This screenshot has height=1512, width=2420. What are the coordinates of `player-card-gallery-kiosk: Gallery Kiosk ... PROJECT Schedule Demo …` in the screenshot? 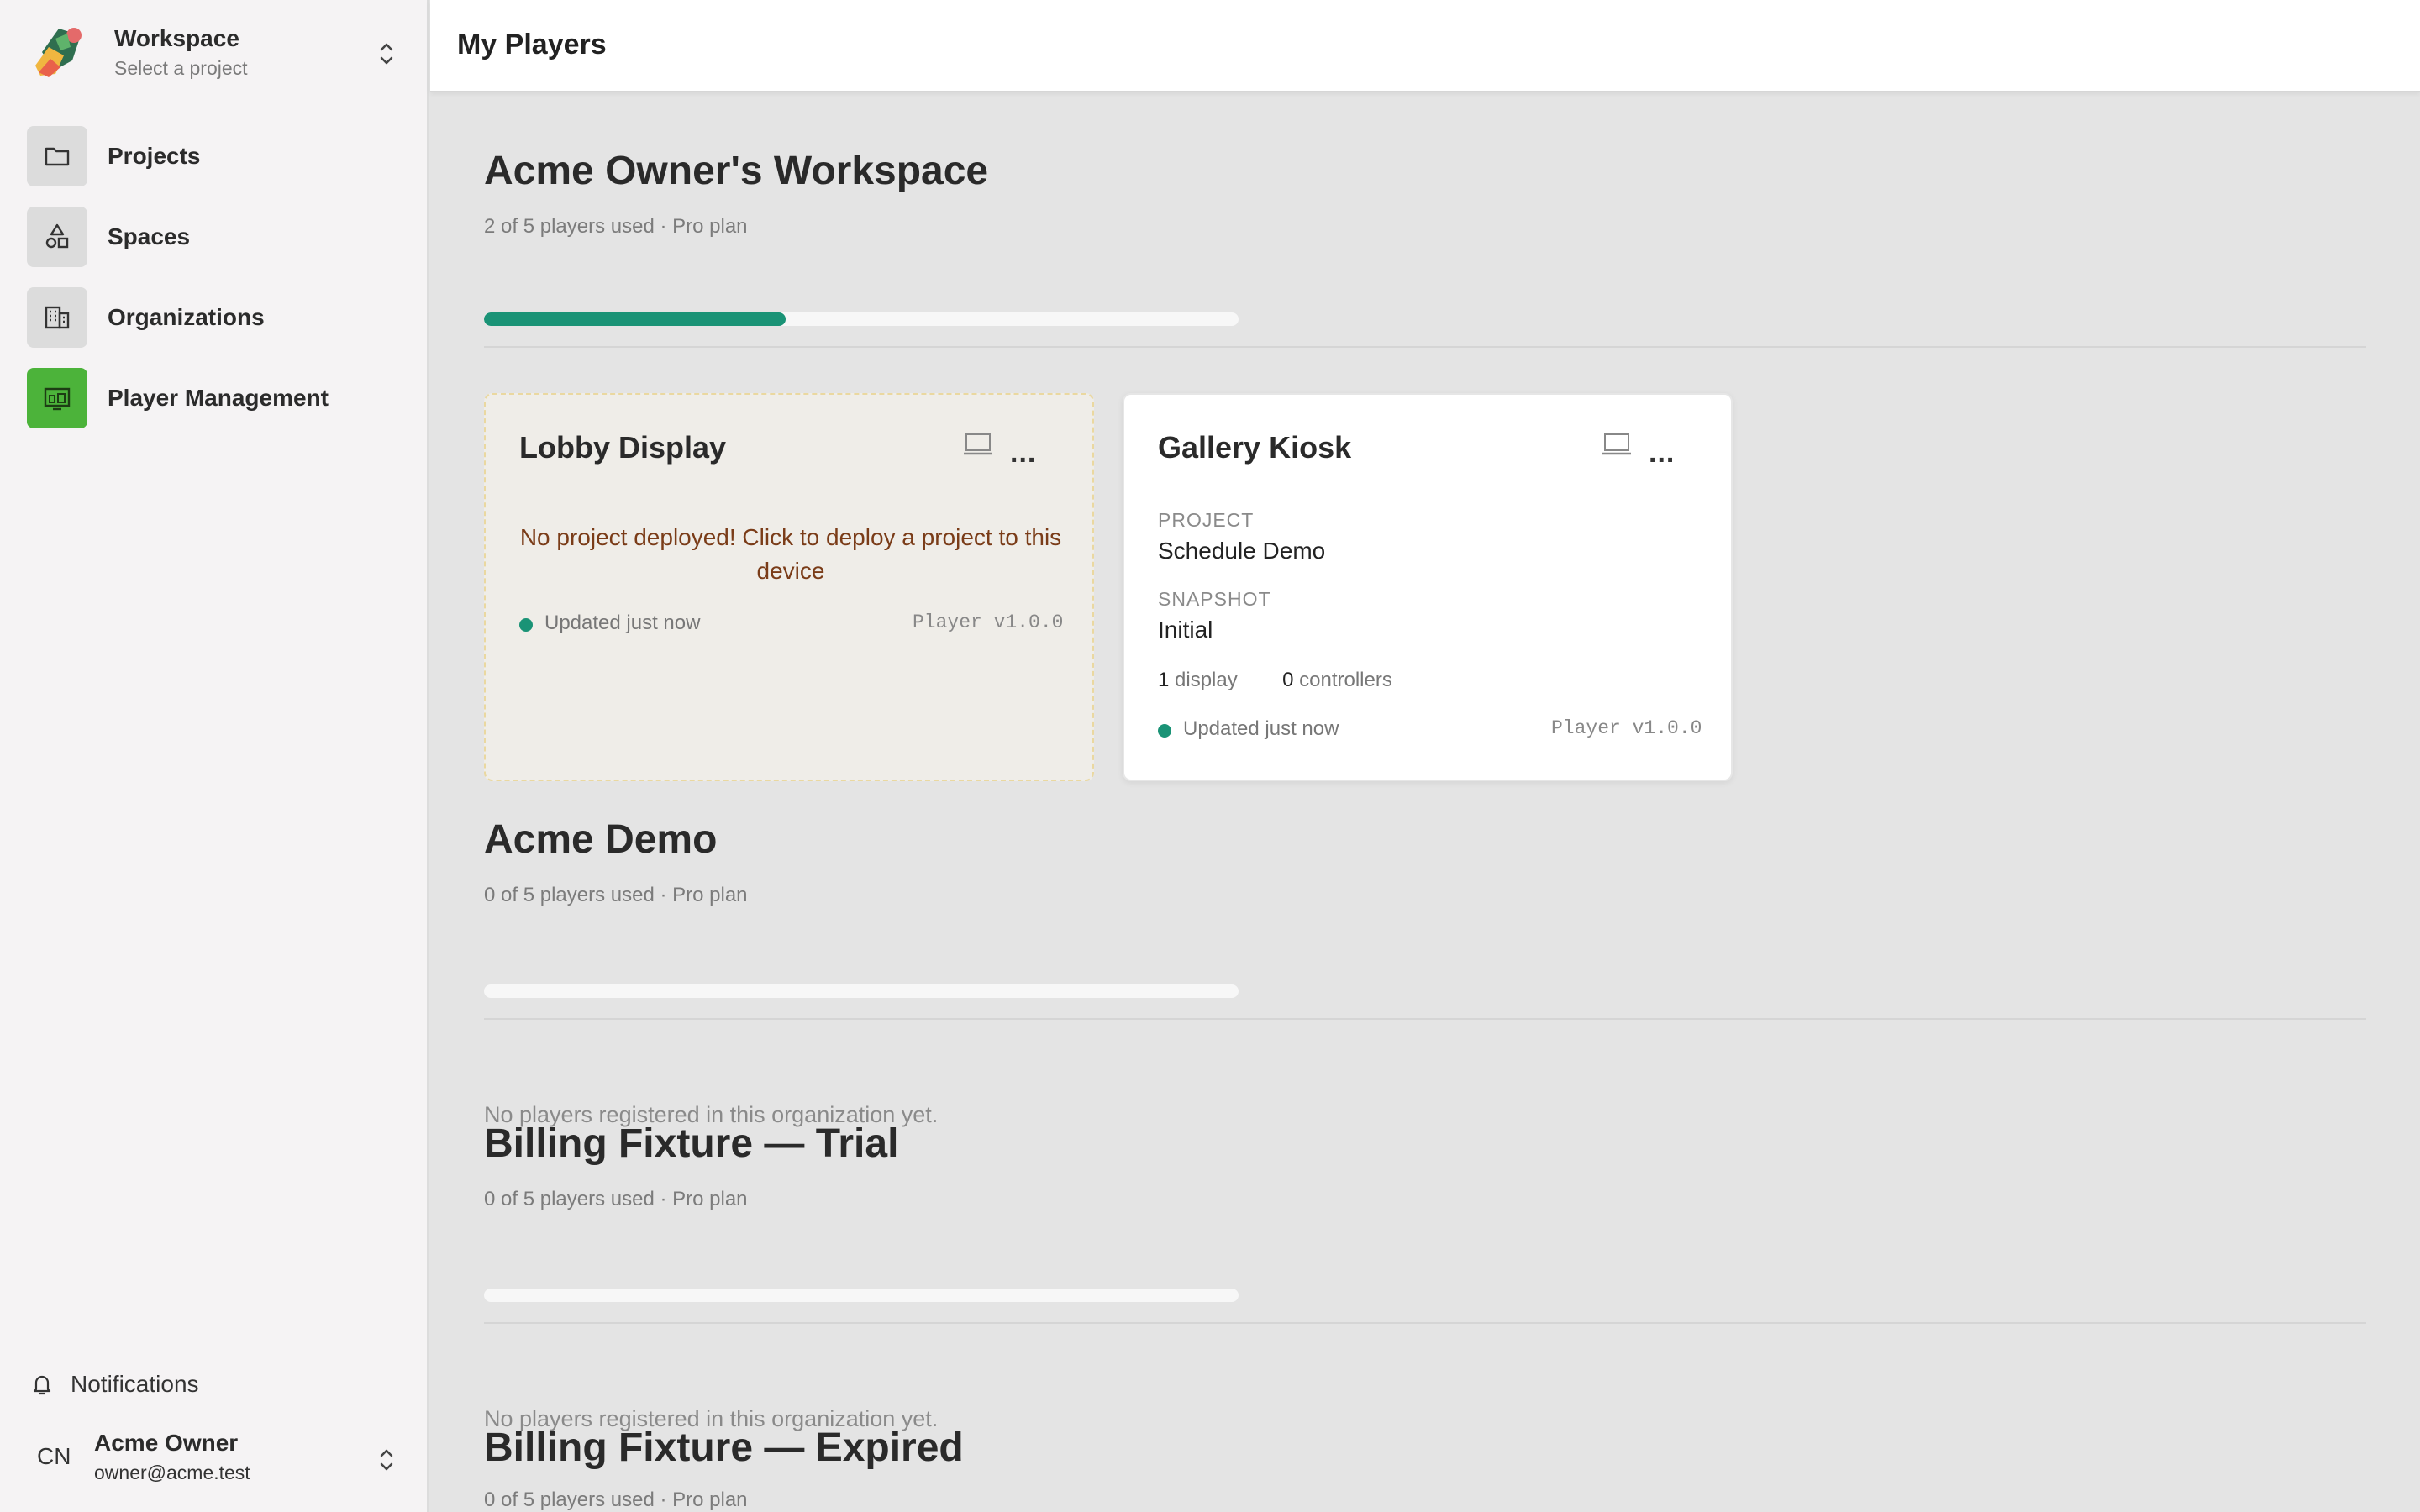 It's located at (1428, 587).